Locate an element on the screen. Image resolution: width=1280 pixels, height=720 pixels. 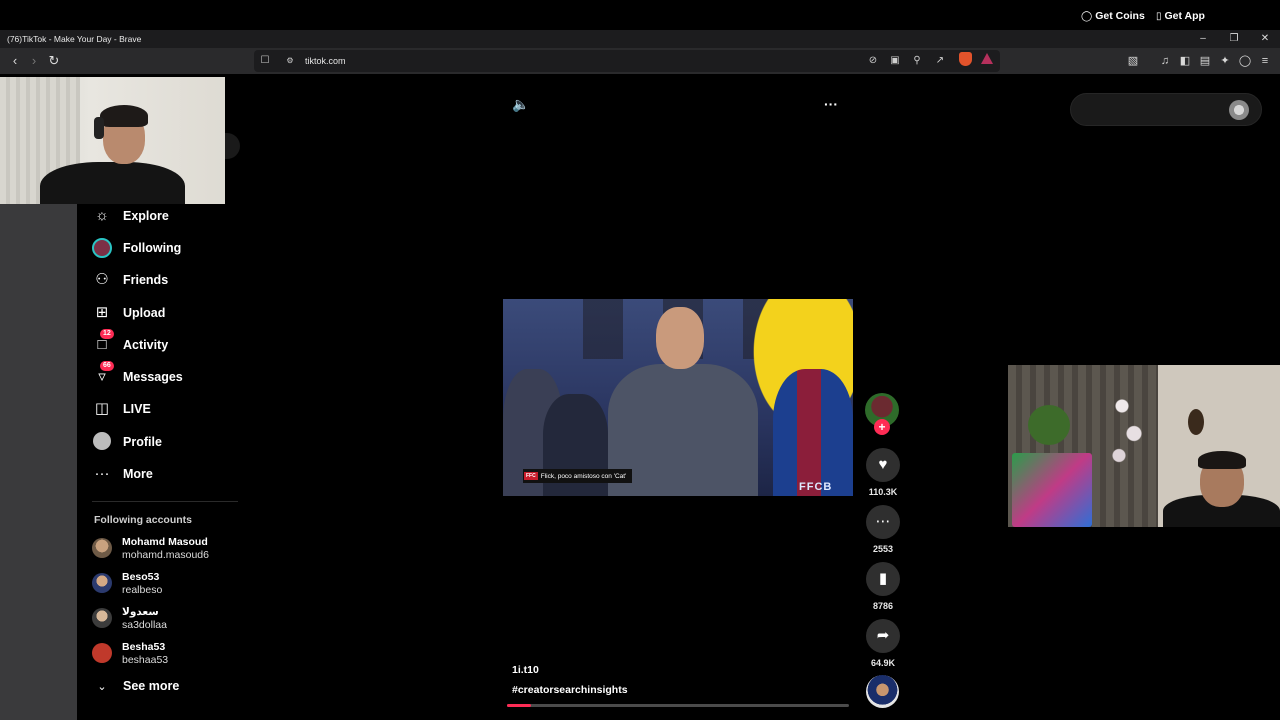
profile-avatar is located at coordinates (102, 442).